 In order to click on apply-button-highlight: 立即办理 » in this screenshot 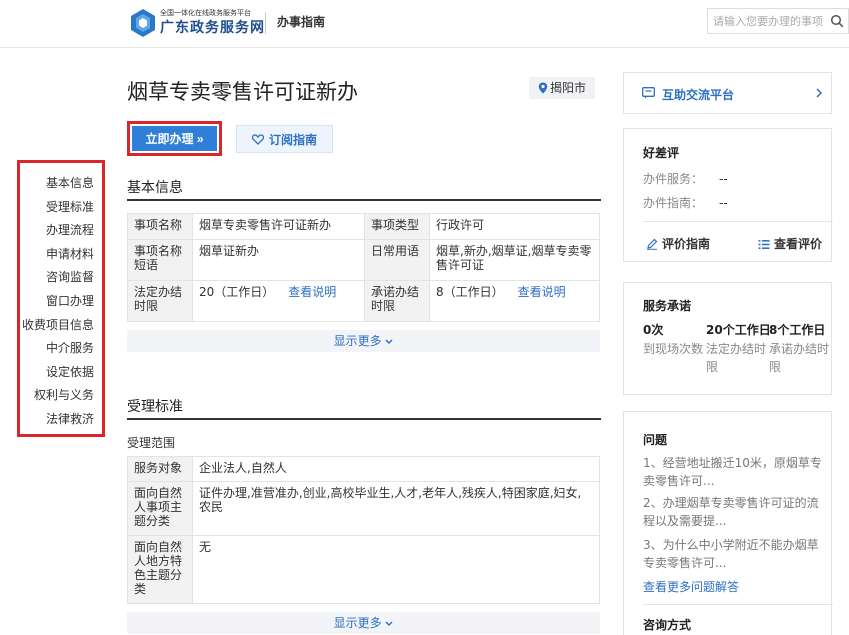, I will do `click(174, 138)`.